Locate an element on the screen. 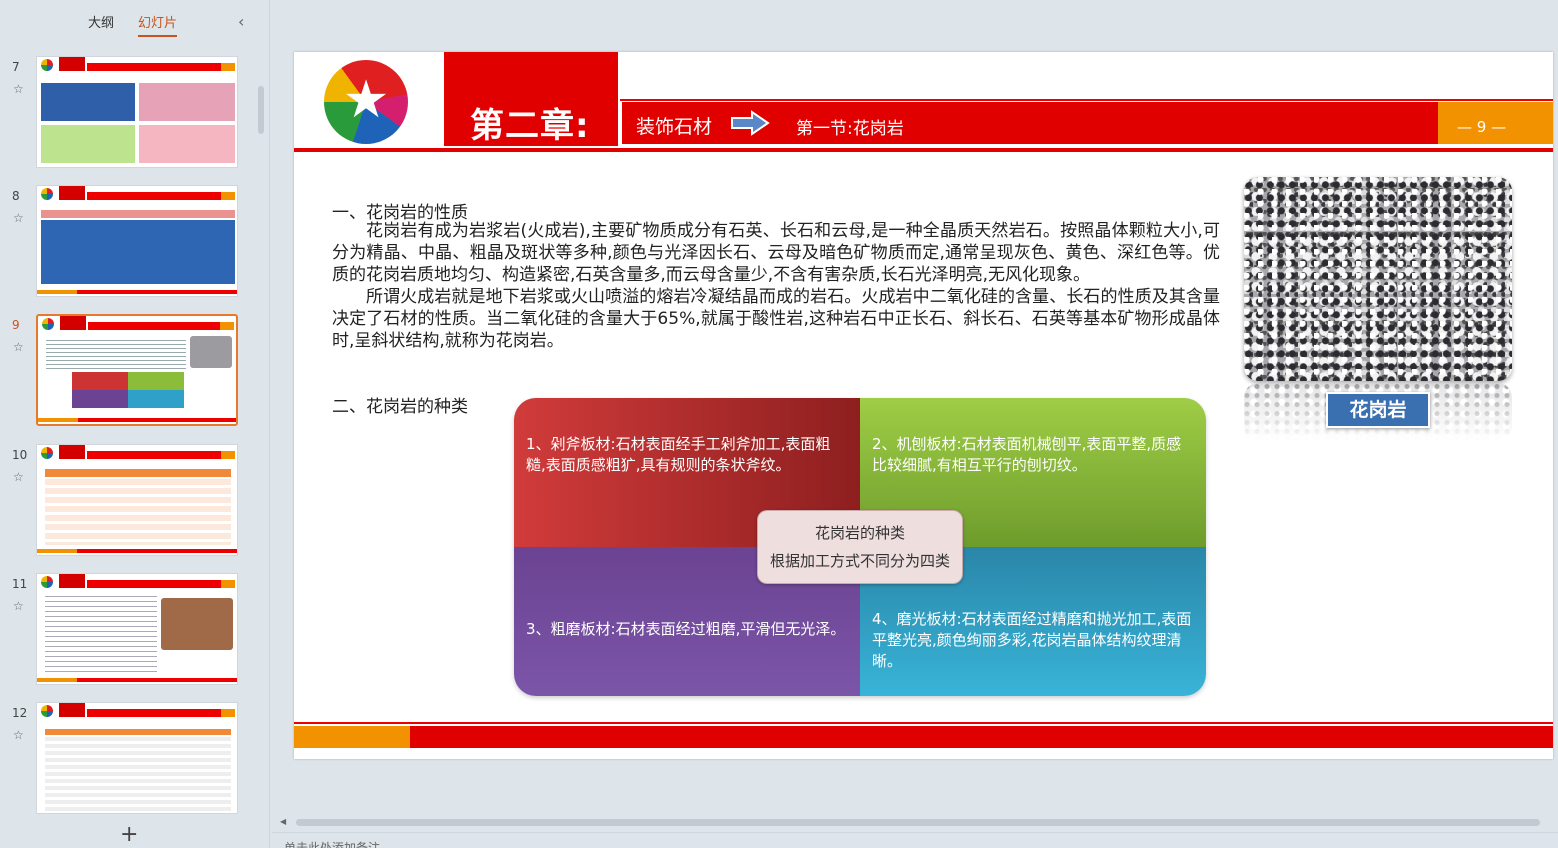  panel-tabs: 大纲 幻灯片 is located at coordinates (133, 24).